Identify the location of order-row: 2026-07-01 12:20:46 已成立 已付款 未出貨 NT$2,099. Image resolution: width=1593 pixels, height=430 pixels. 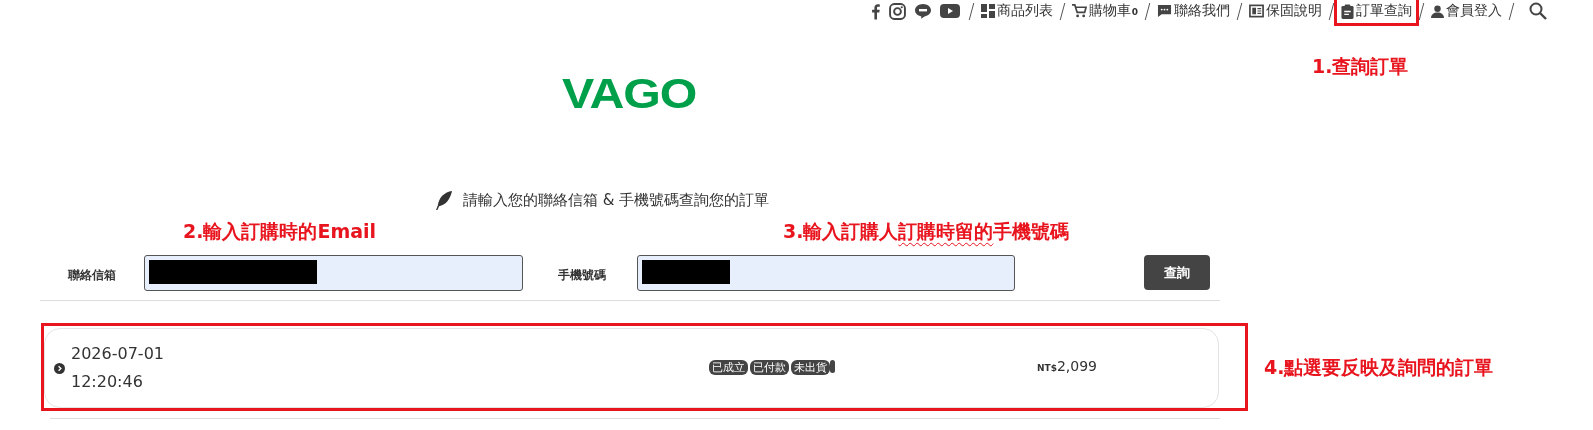
(631, 368).